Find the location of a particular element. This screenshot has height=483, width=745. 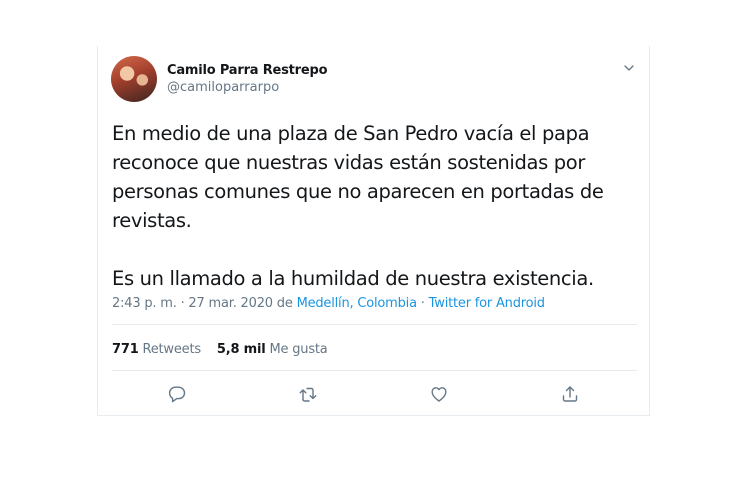

share-icon is located at coordinates (570, 394).